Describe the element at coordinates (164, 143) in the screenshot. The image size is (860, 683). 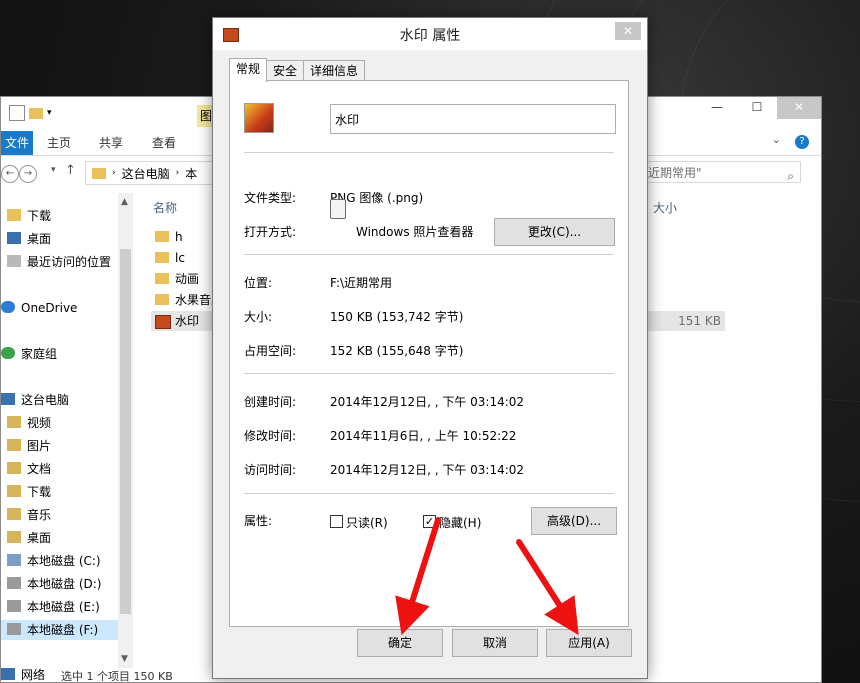
I see `tab-view: 查看` at that location.